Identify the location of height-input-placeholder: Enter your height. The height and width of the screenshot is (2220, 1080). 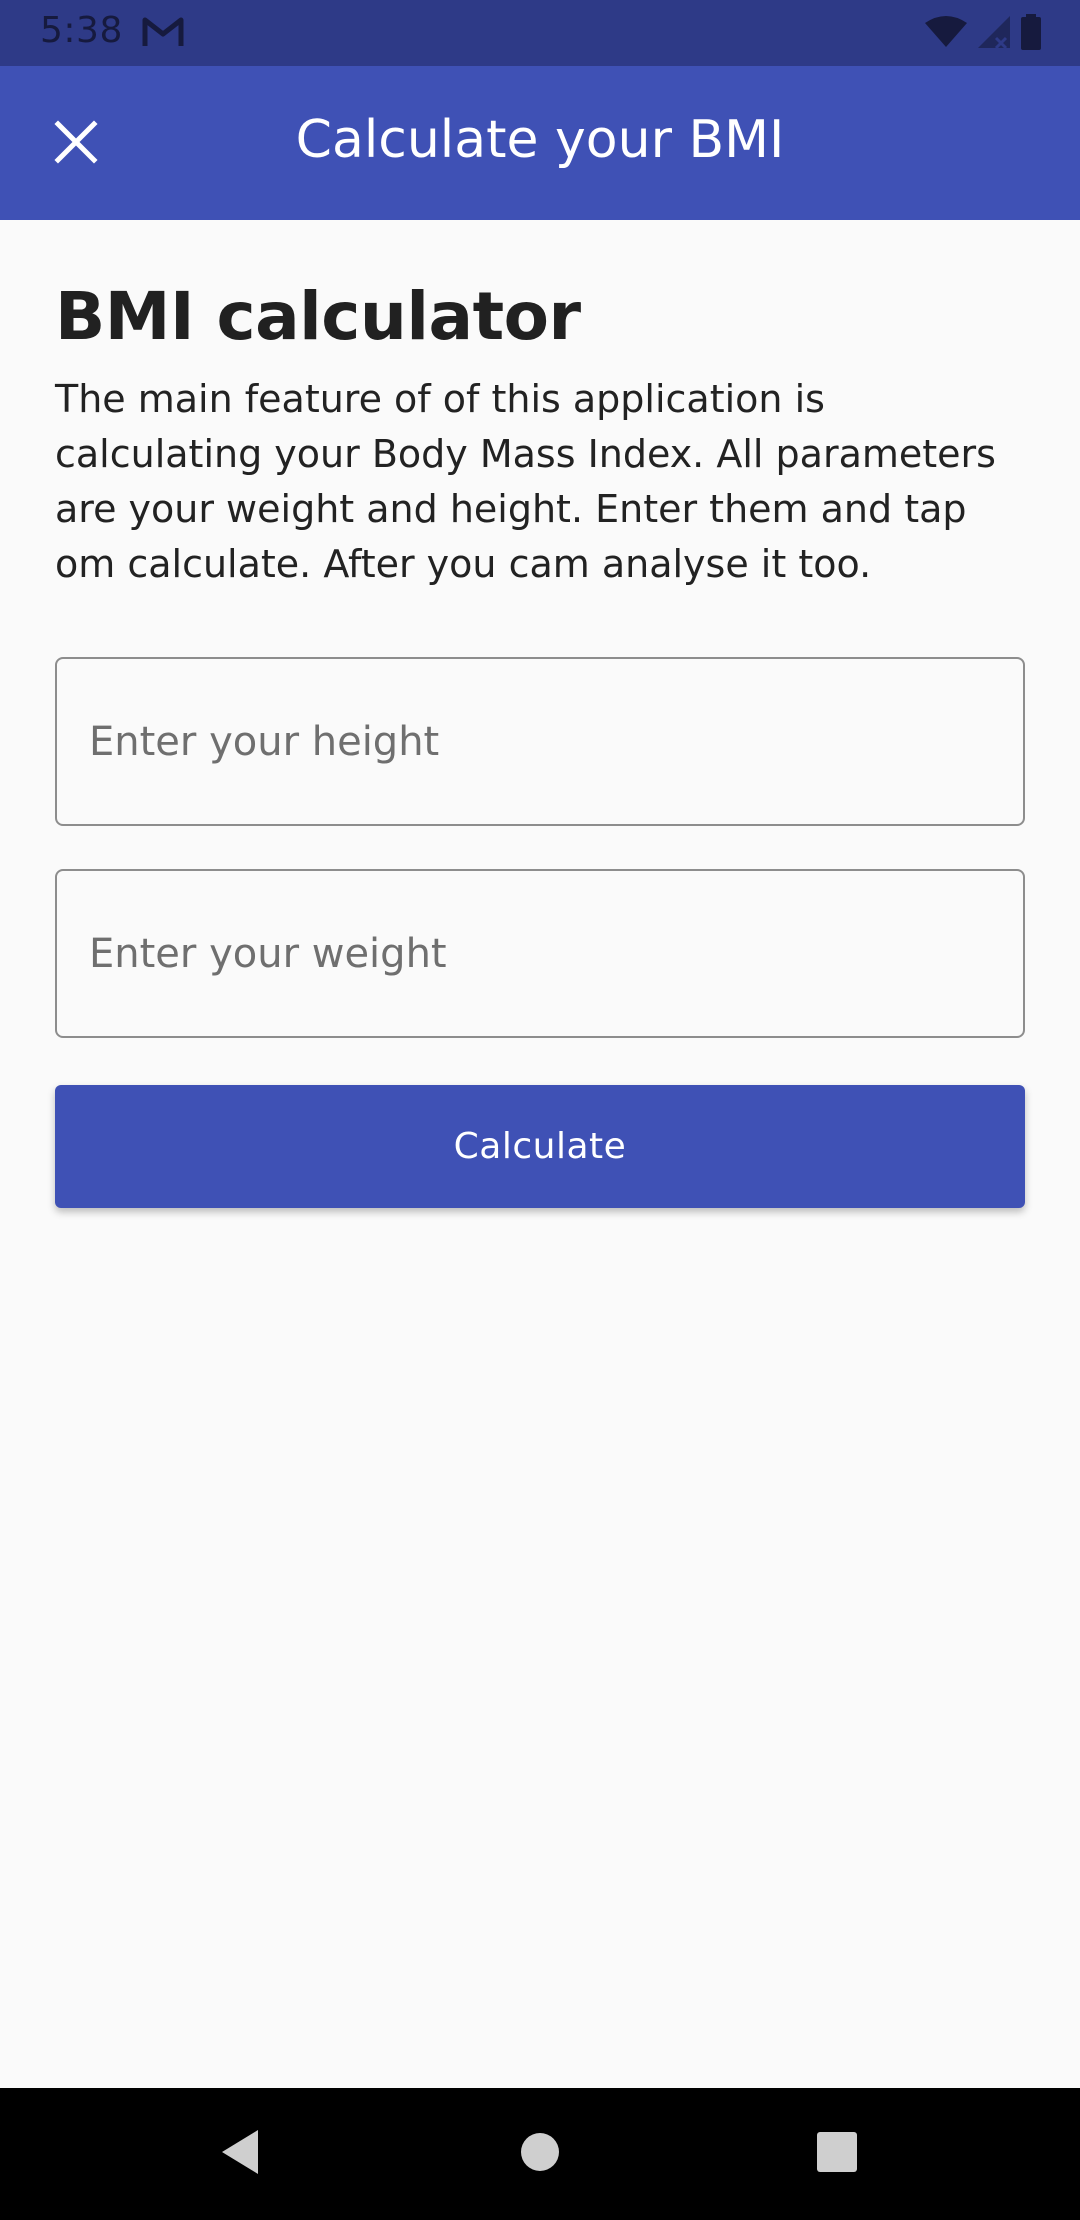
(264, 741).